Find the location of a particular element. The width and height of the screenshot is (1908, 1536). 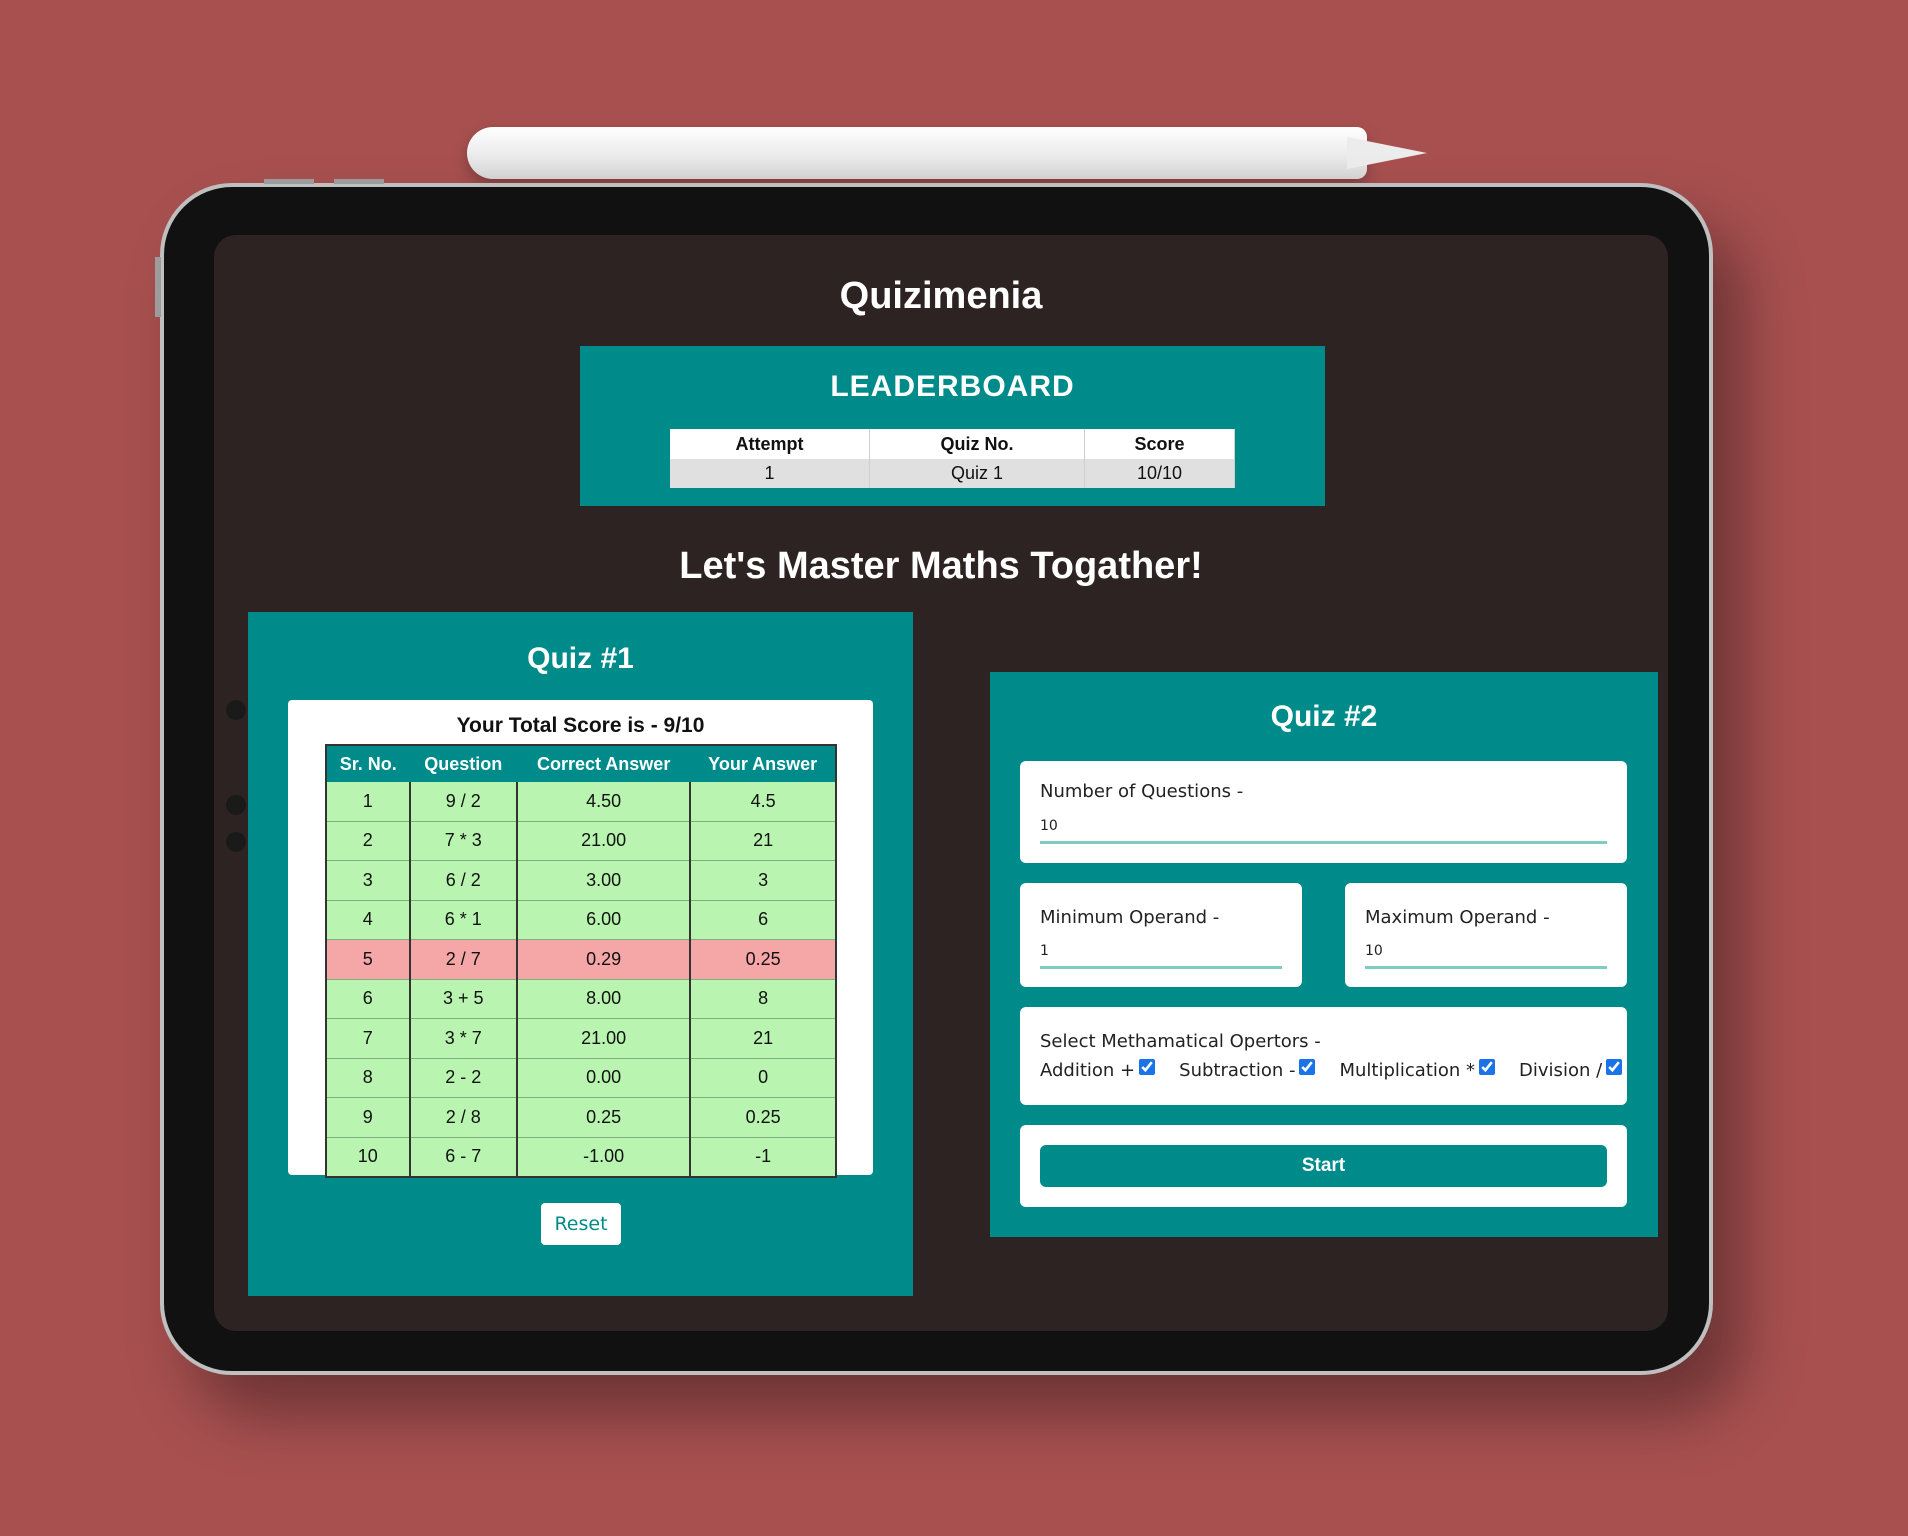

division-label: Division / is located at coordinates (1561, 1070).